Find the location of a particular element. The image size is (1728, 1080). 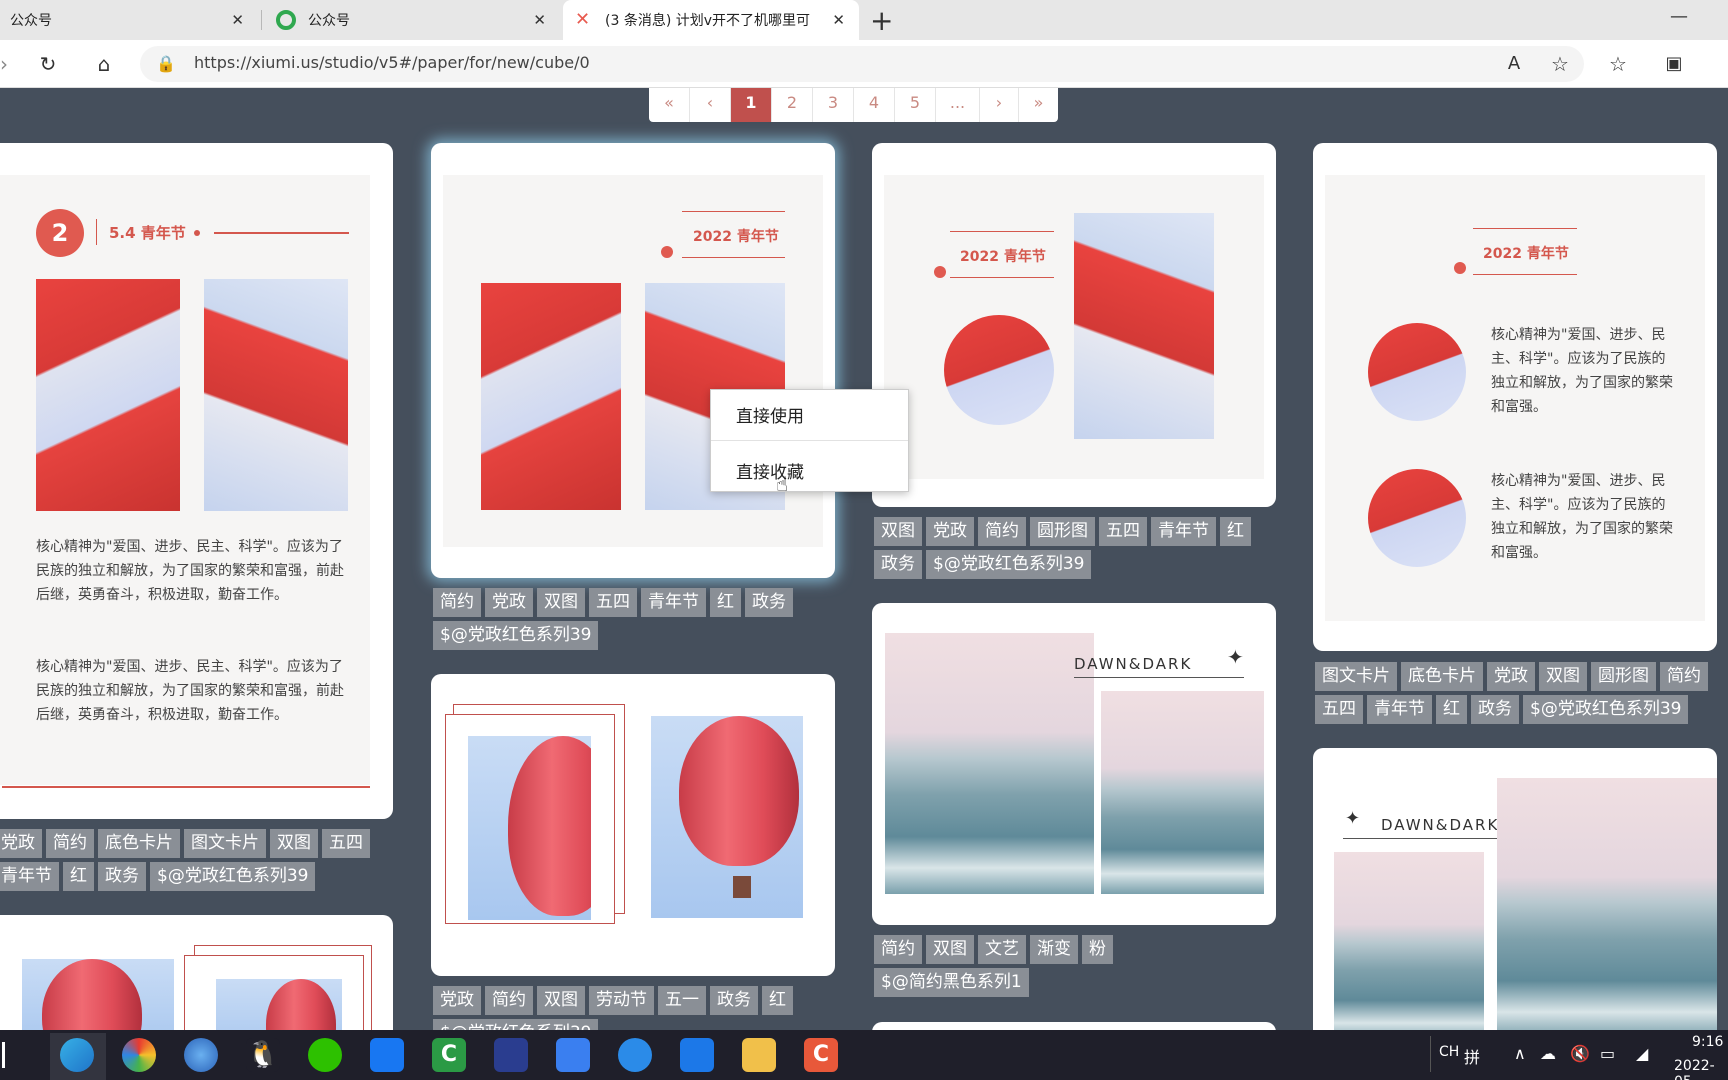

edge-browser-icon is located at coordinates (77, 1055).